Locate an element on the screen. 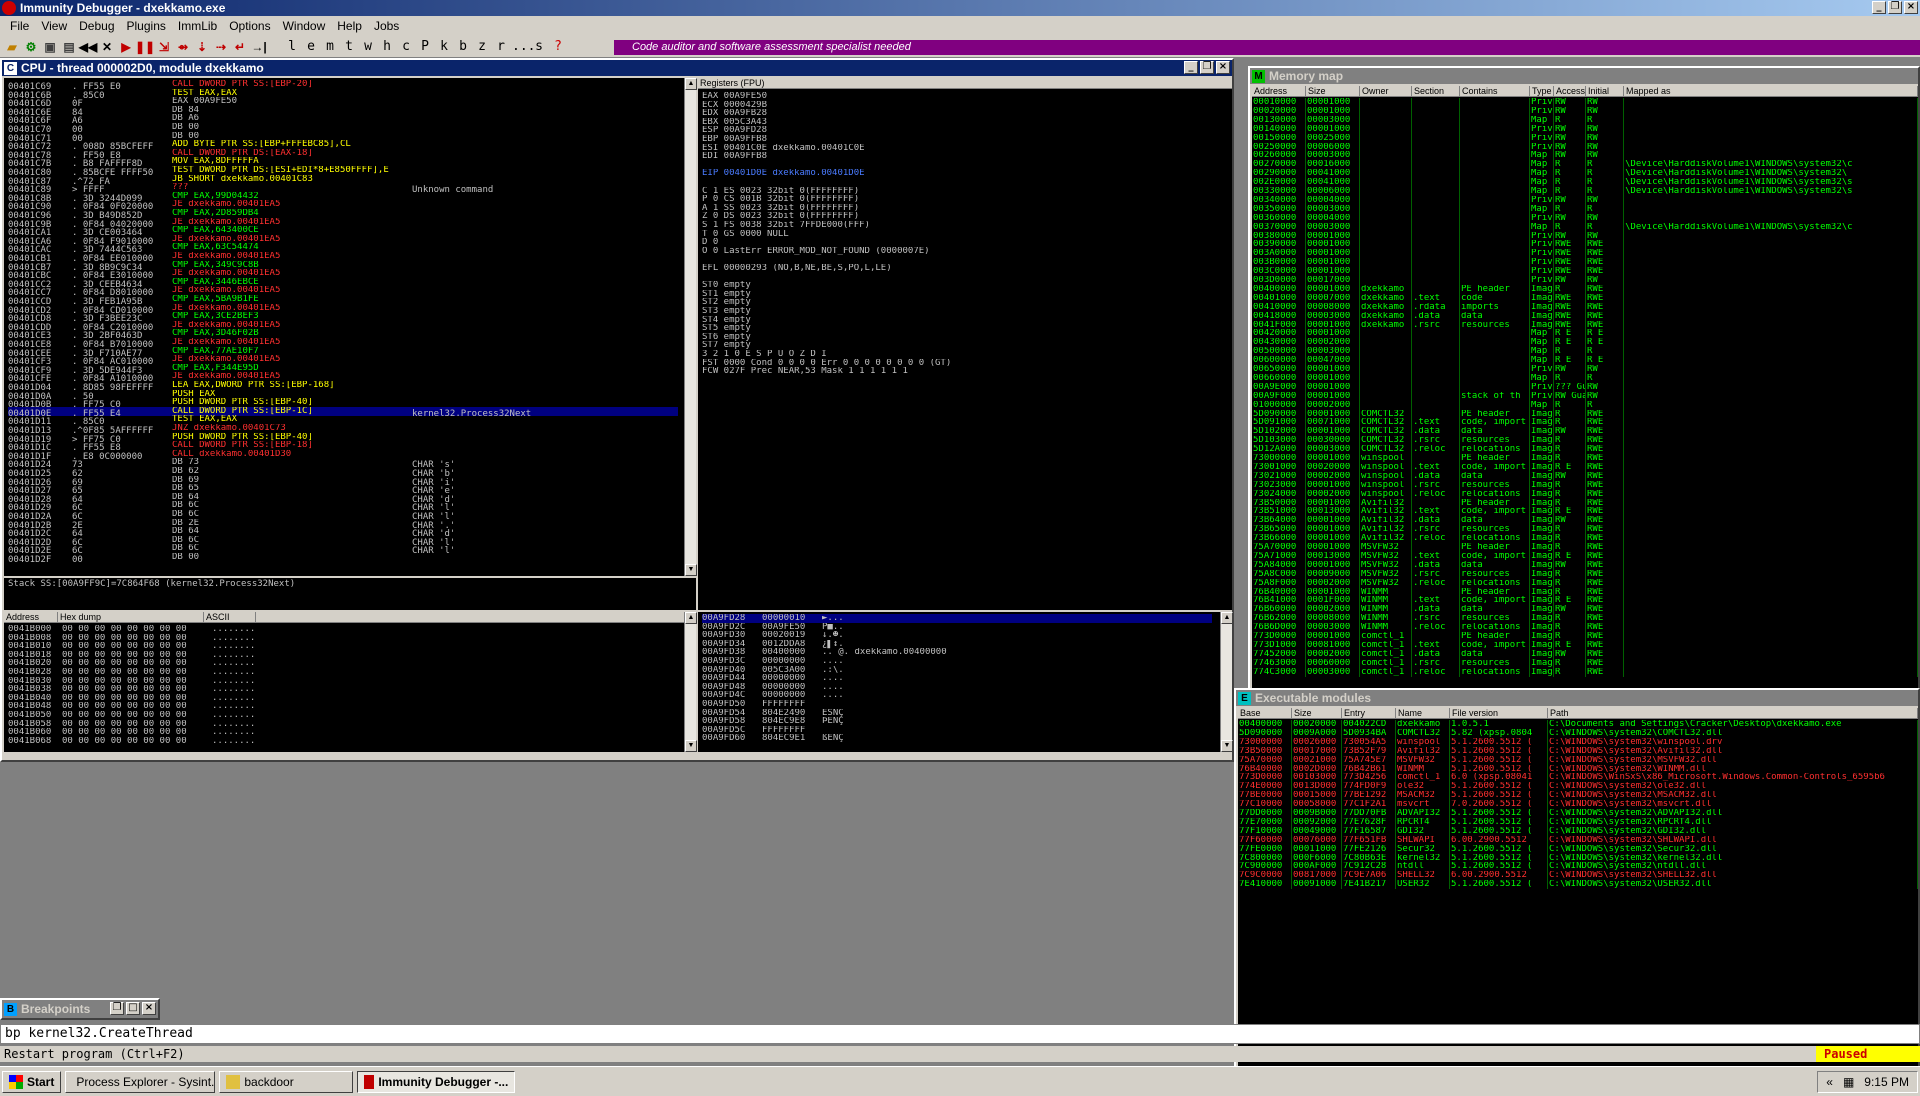  stack-scroll-down-icon: ▼ is located at coordinates (1227, 746).